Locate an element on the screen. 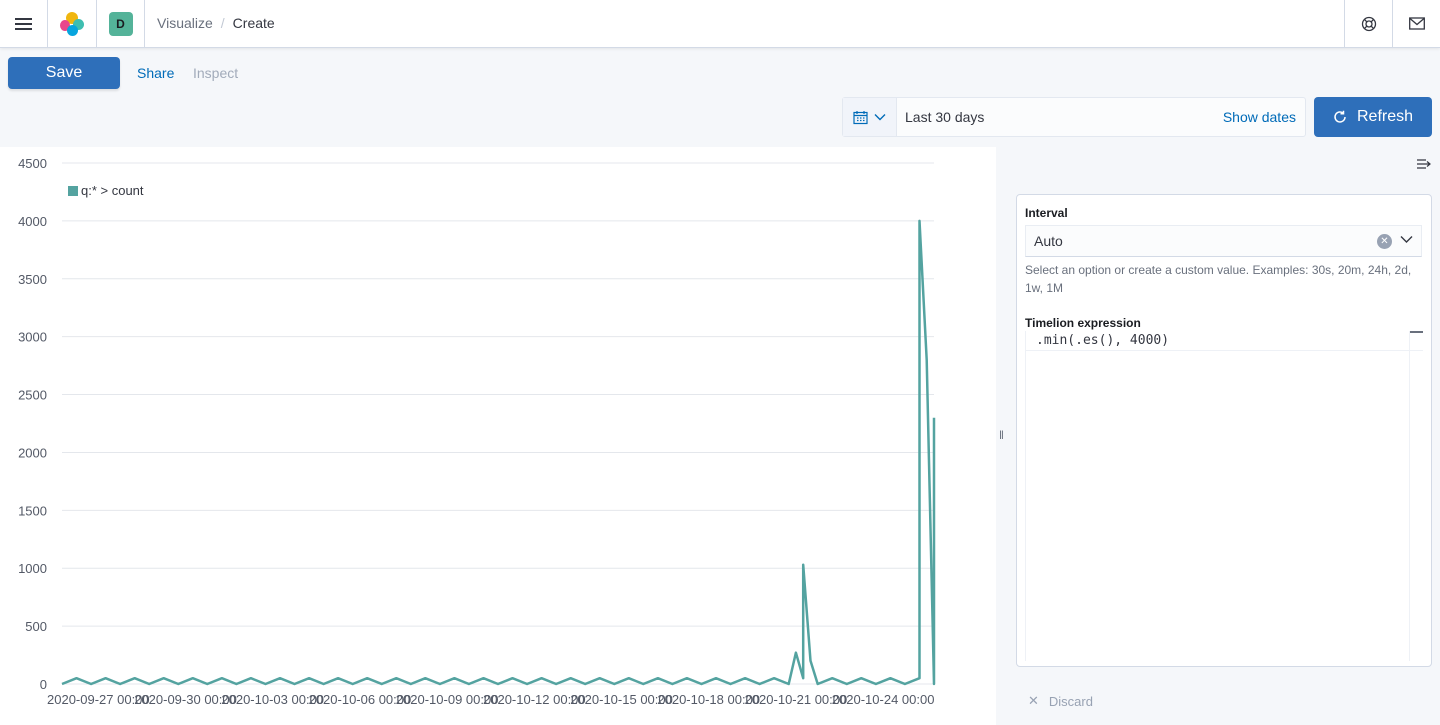 This screenshot has height=725, width=1440. y-tick-label: 3000 is located at coordinates (32, 337).